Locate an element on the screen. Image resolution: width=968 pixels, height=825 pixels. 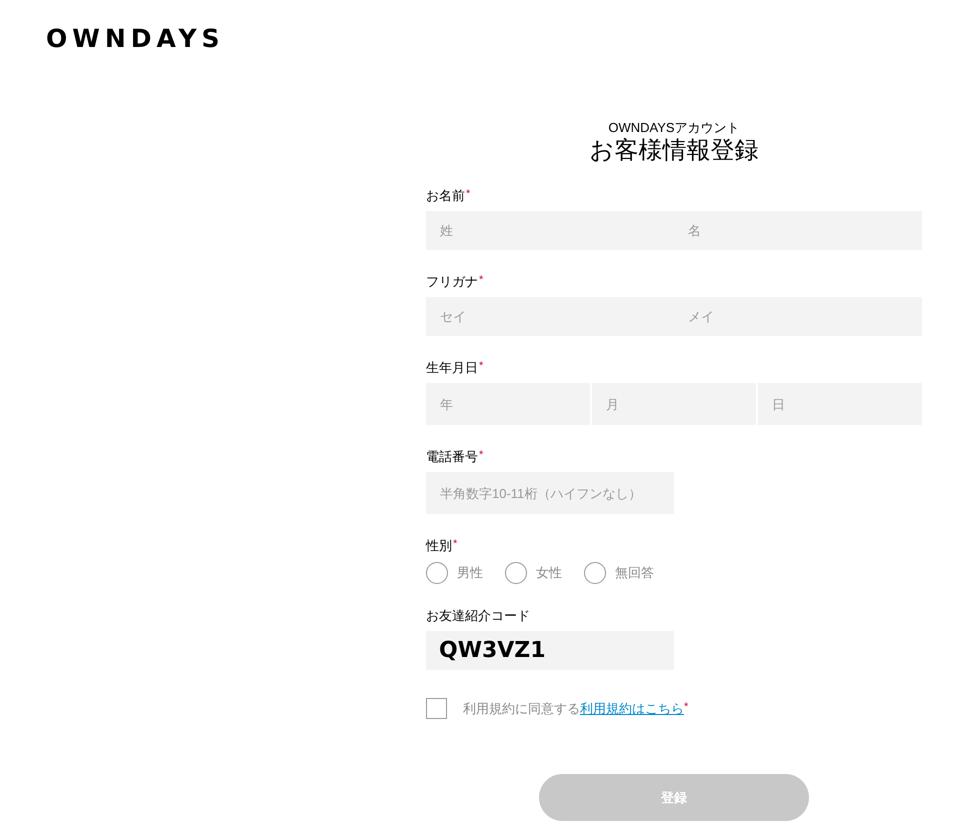
logo: OWNDAYS is located at coordinates (135, 38).